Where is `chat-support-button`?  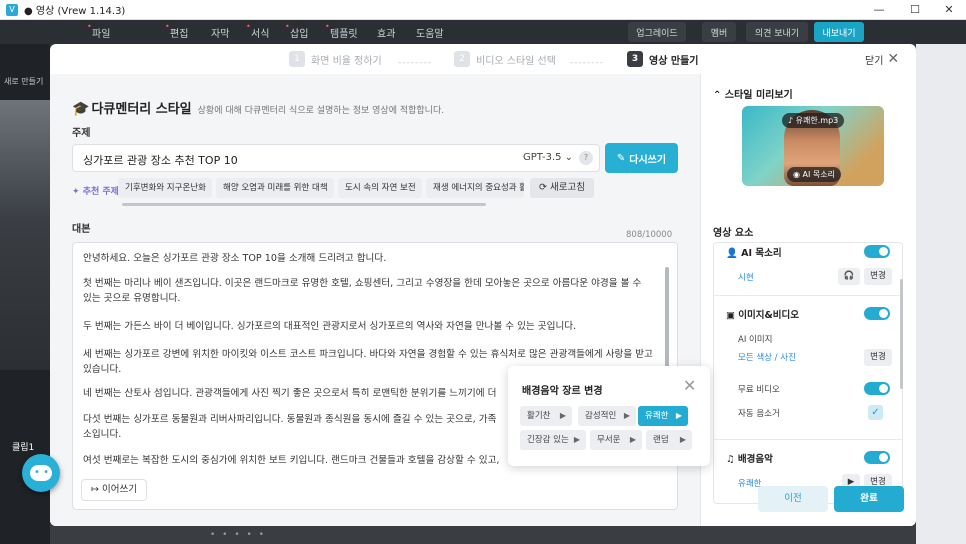 chat-support-button is located at coordinates (41, 473).